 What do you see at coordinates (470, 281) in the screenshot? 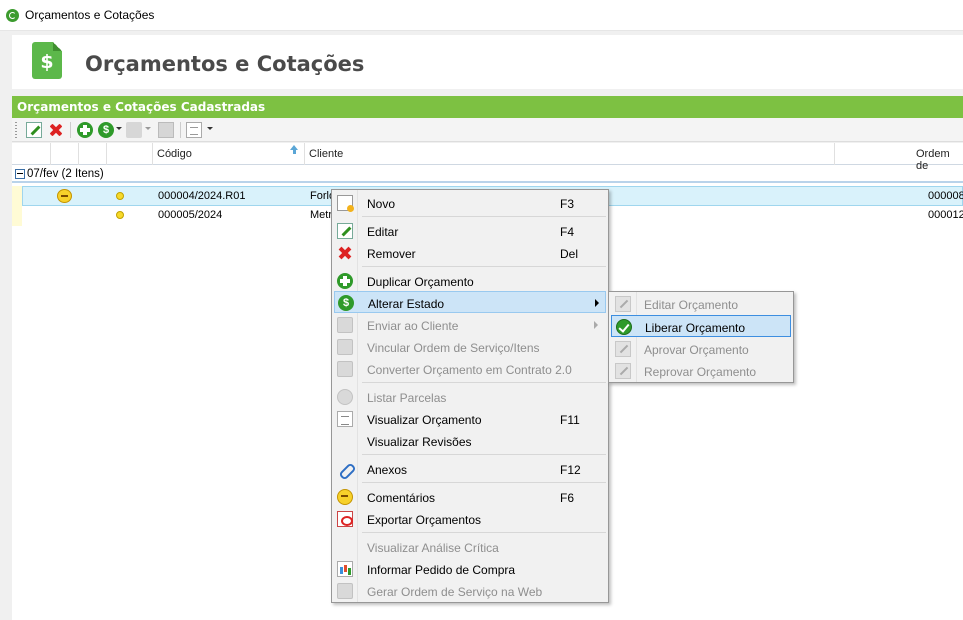
I see `menu-item-duplicar: Duplicar Orçamento` at bounding box center [470, 281].